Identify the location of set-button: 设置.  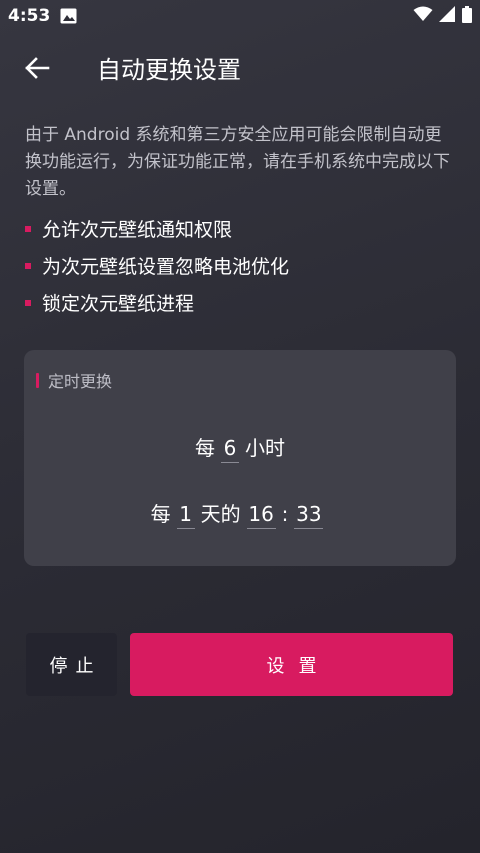
(291, 664).